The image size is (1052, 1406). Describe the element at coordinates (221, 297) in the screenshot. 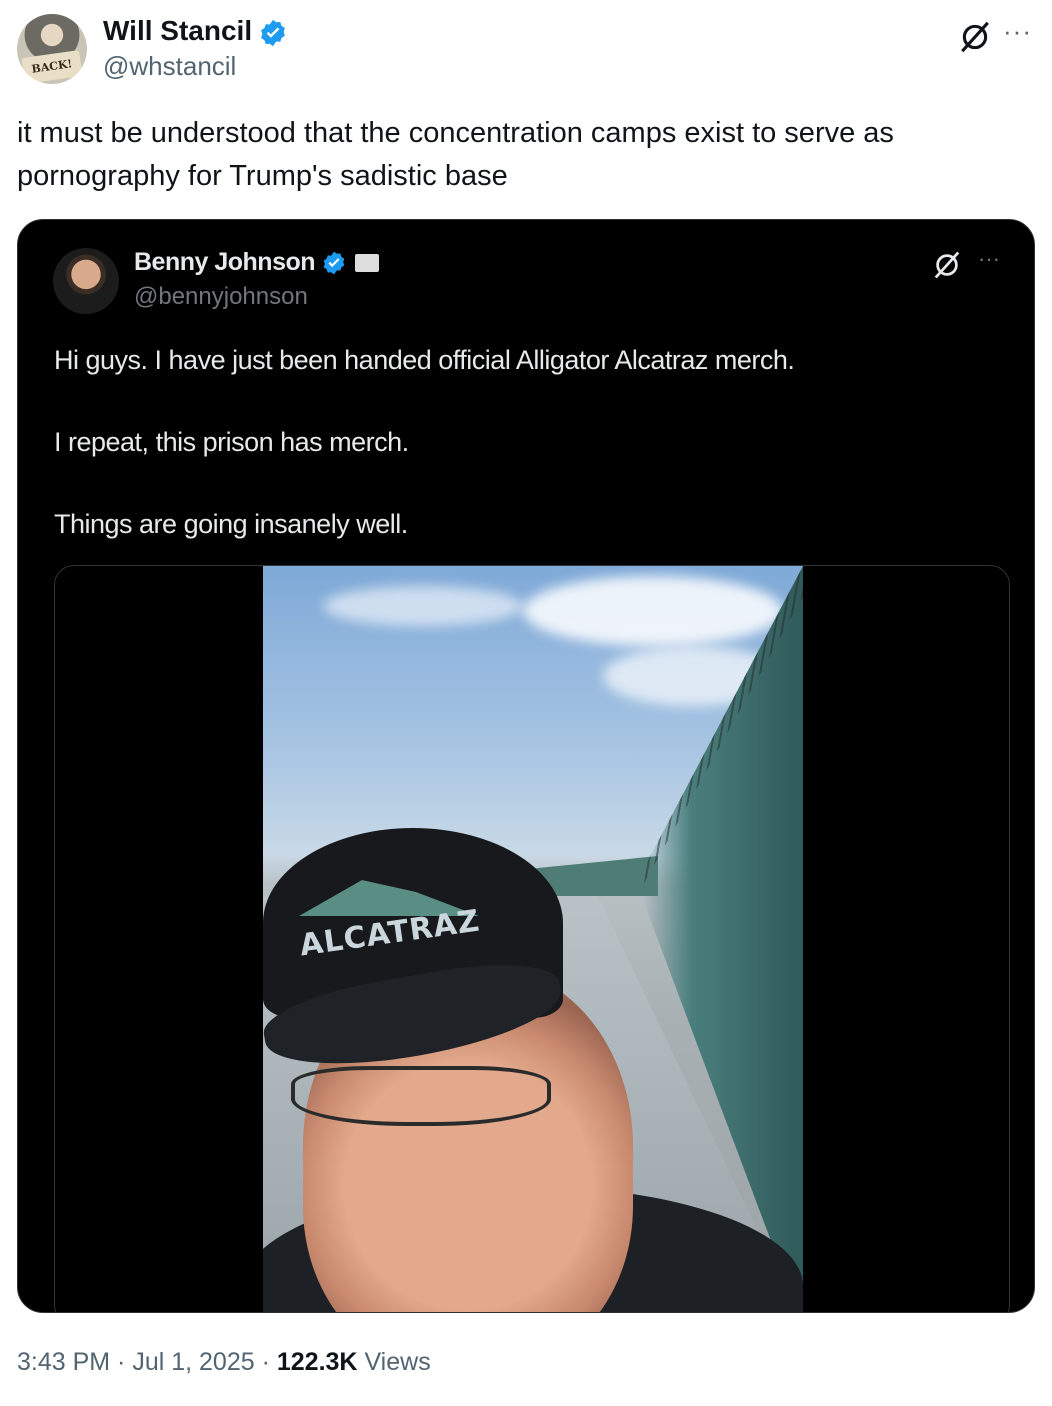

I see `quote-author-handle: @bennyjohnson` at that location.